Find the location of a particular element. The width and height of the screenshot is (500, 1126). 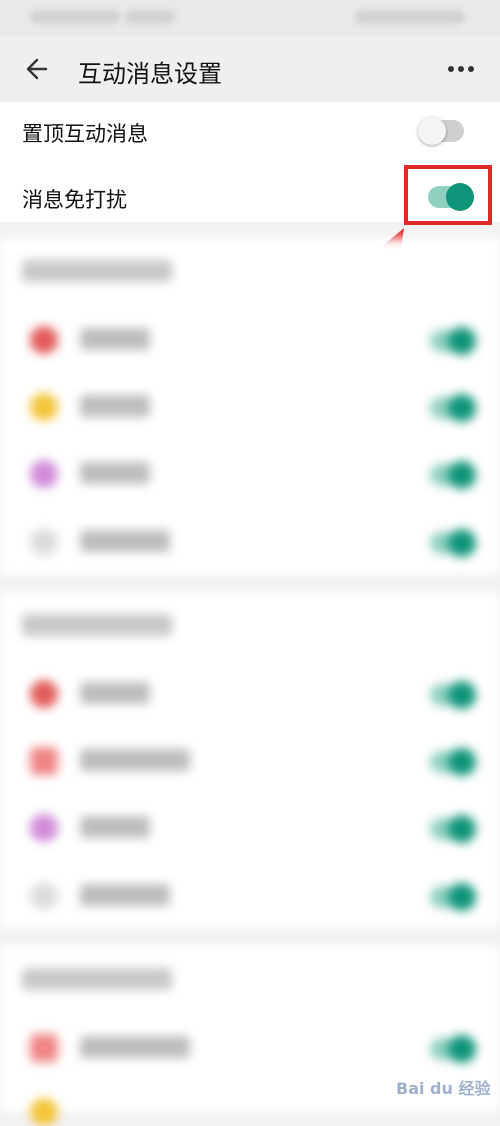

arrow-left-icon is located at coordinates (37, 69).